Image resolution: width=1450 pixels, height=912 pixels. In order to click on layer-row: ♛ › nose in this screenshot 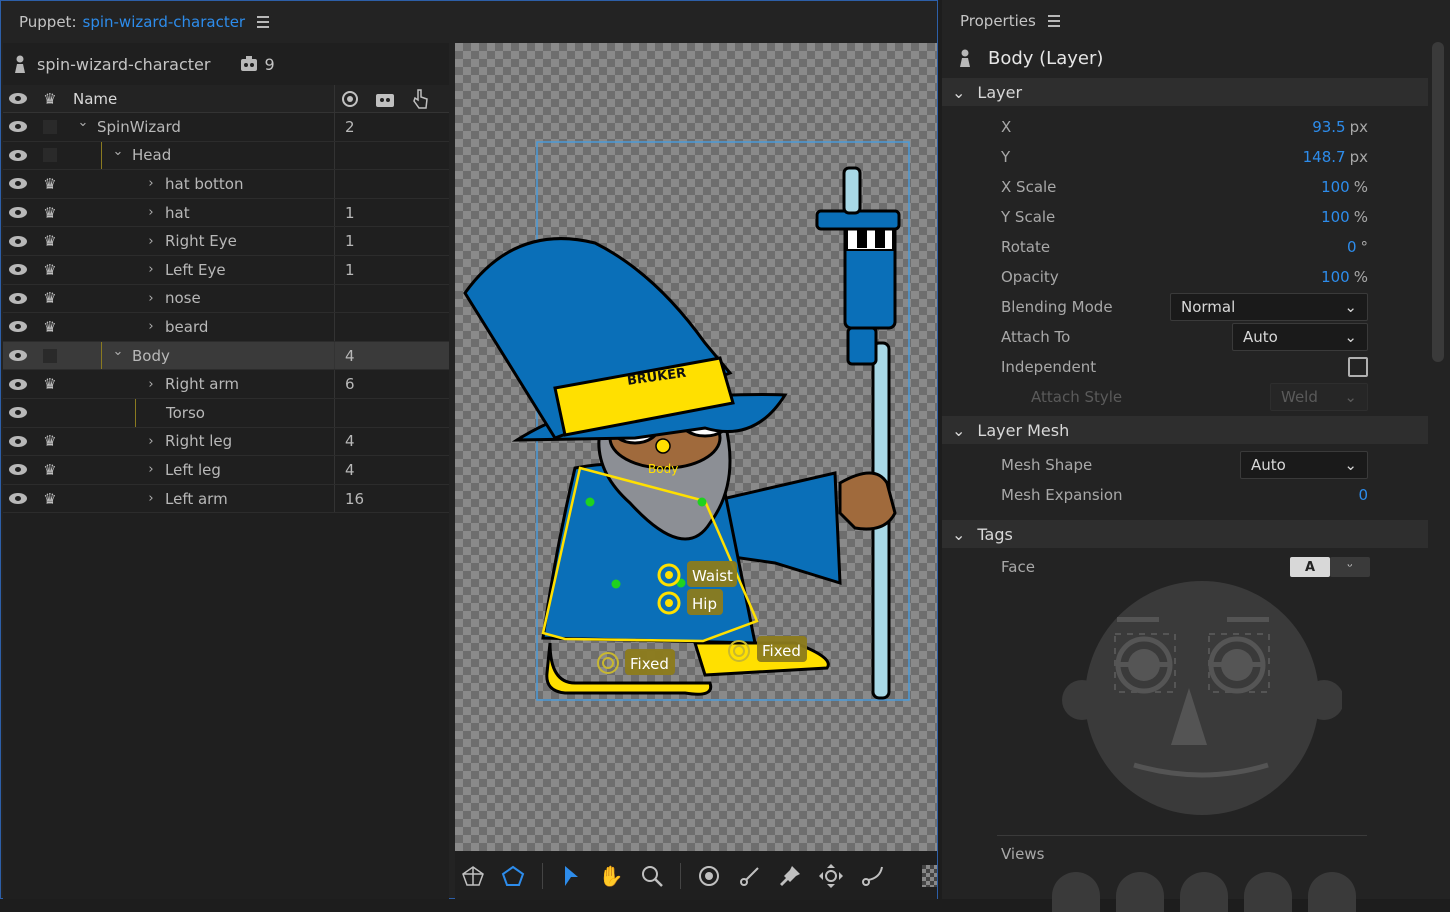, I will do `click(226, 299)`.